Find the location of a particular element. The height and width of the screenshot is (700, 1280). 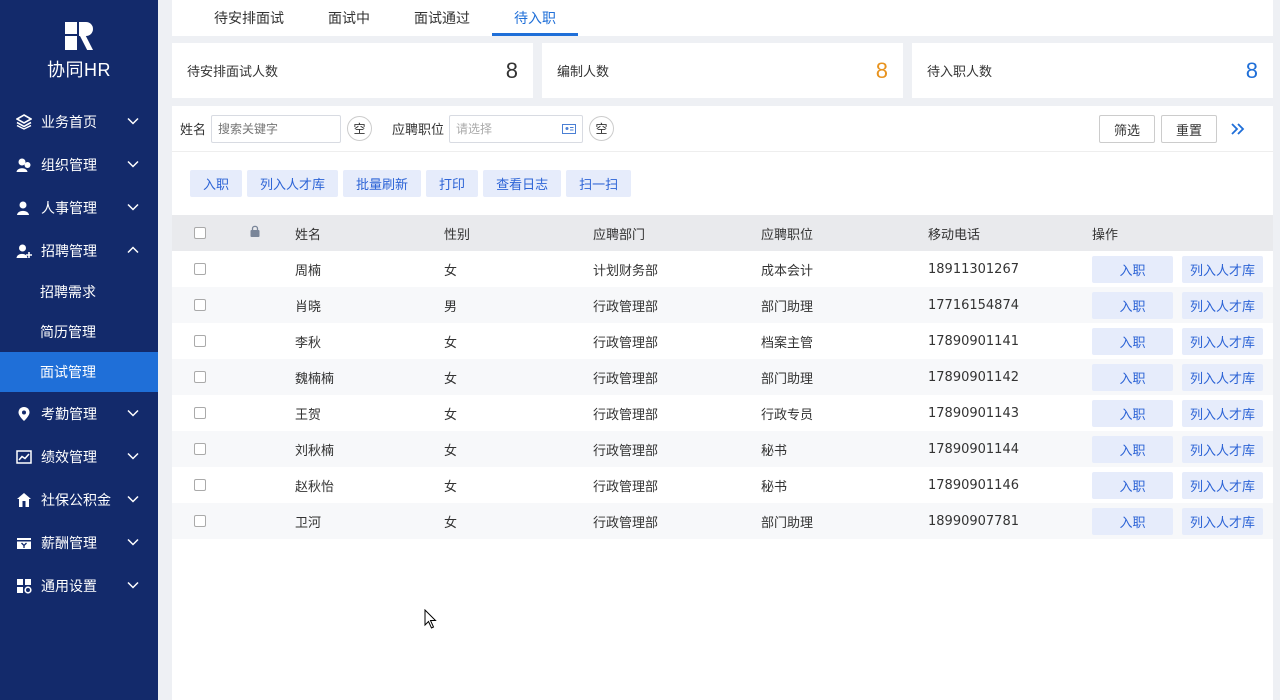

row-select-cell is located at coordinates (200, 521).